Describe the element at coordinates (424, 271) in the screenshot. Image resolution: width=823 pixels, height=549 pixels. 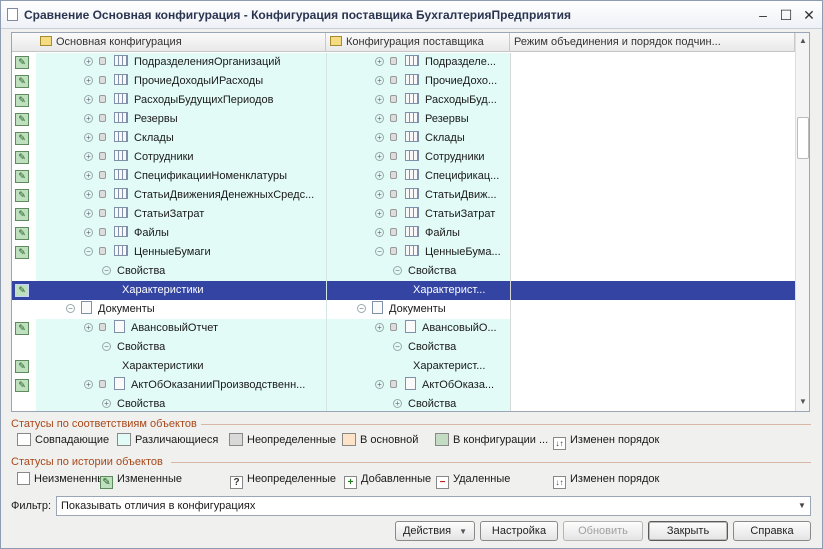
I see `supplier-config-node: − Свойства` at that location.